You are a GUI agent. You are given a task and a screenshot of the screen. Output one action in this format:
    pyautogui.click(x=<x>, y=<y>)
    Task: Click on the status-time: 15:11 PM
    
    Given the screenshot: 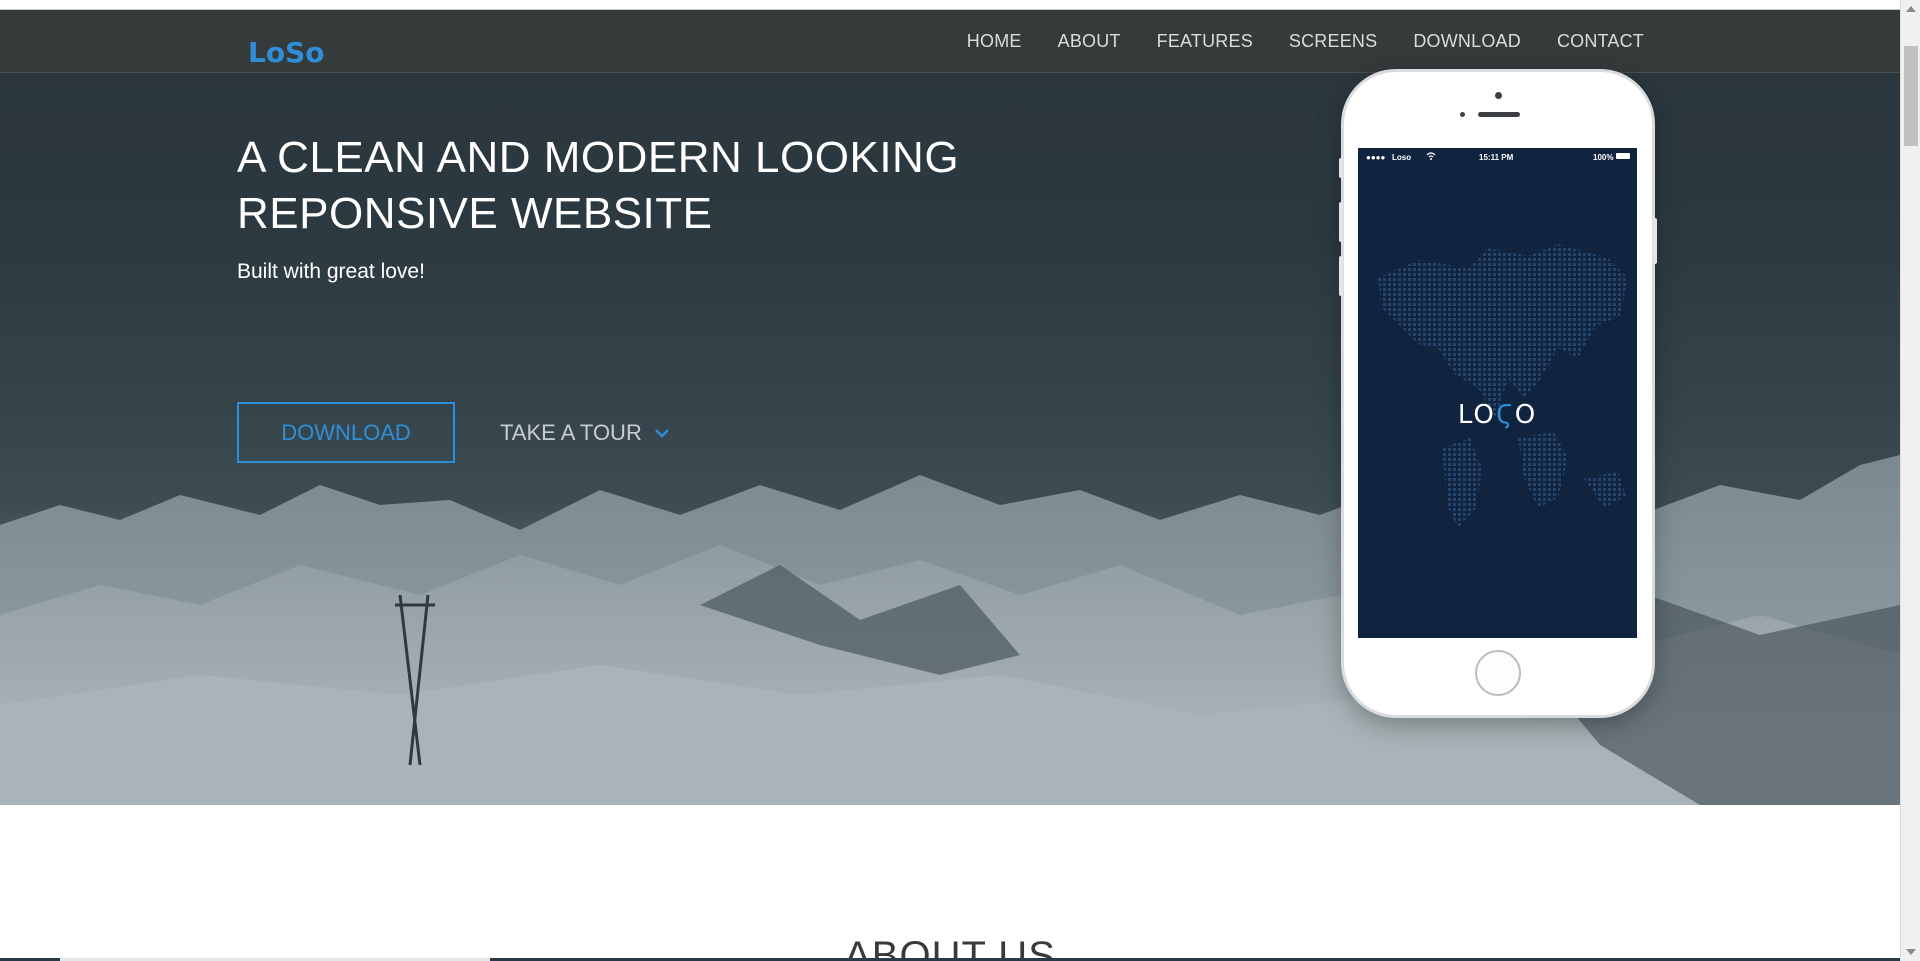 What is the action you would take?
    pyautogui.click(x=1496, y=157)
    